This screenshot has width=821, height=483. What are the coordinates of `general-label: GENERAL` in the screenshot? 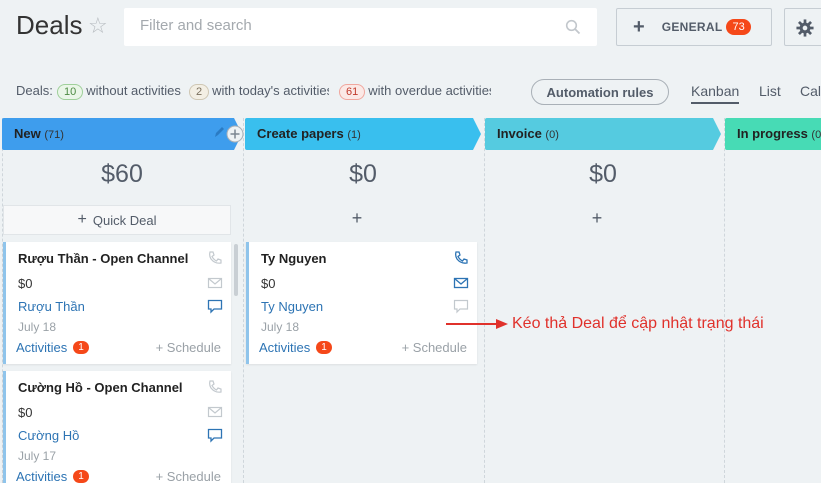 It's located at (692, 27).